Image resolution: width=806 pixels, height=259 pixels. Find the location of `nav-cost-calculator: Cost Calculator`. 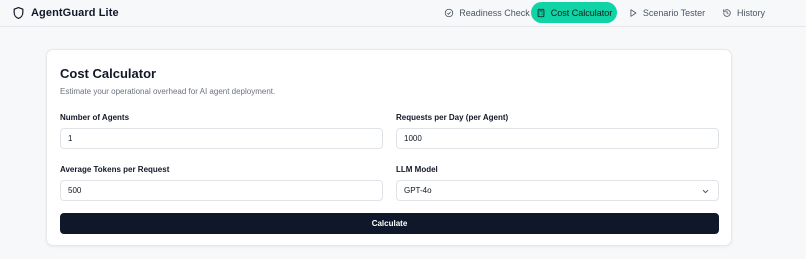

nav-cost-calculator: Cost Calculator is located at coordinates (574, 12).